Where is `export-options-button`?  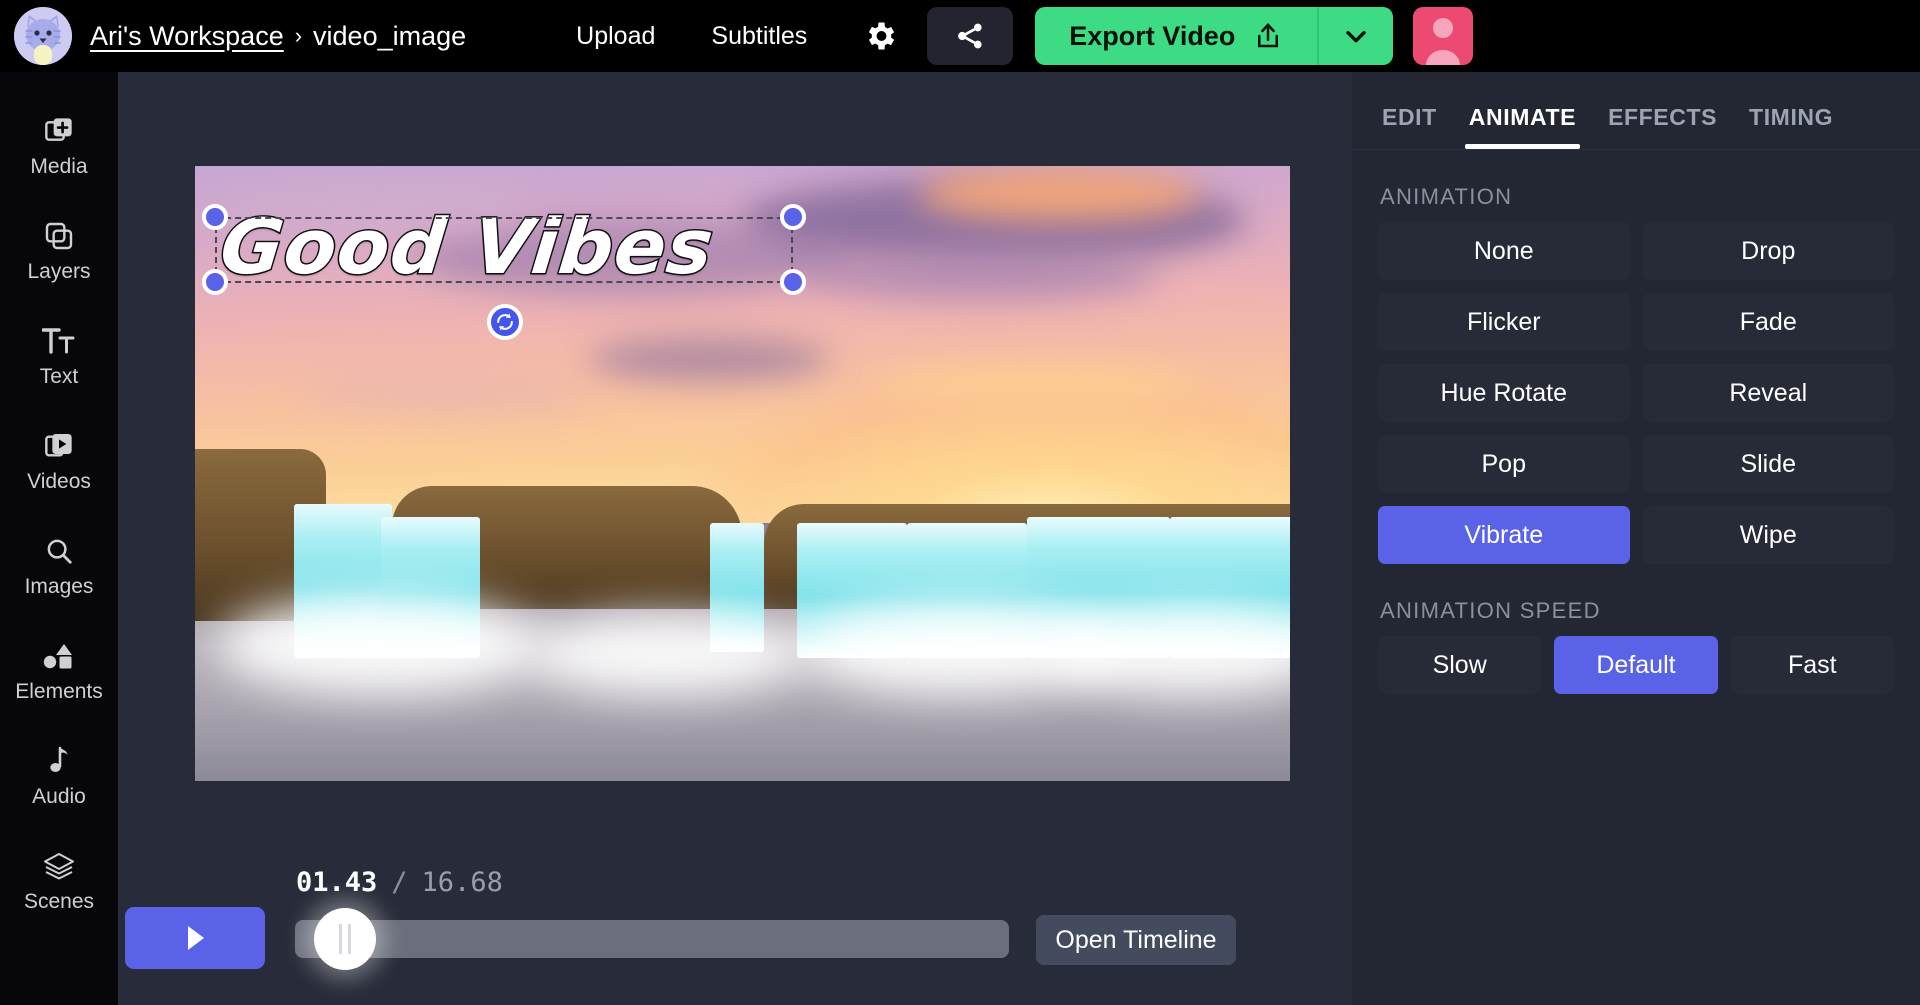 export-options-button is located at coordinates (1355, 36).